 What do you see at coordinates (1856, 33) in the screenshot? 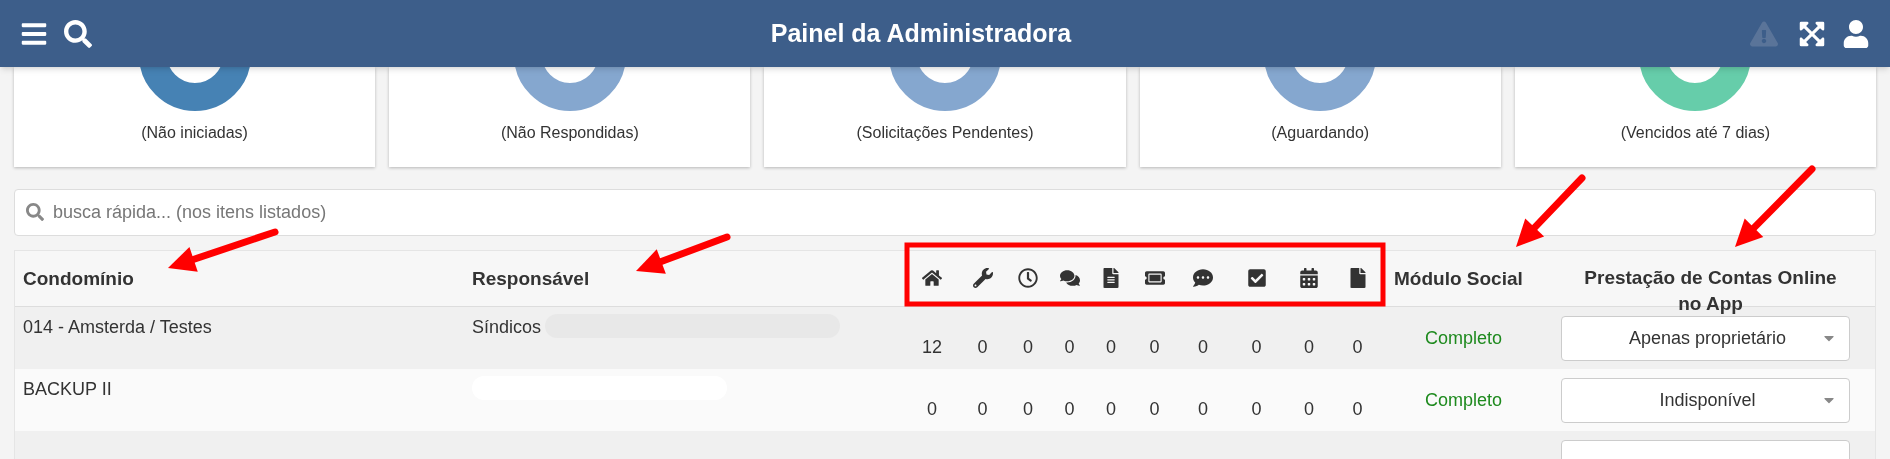
I see `user-button` at bounding box center [1856, 33].